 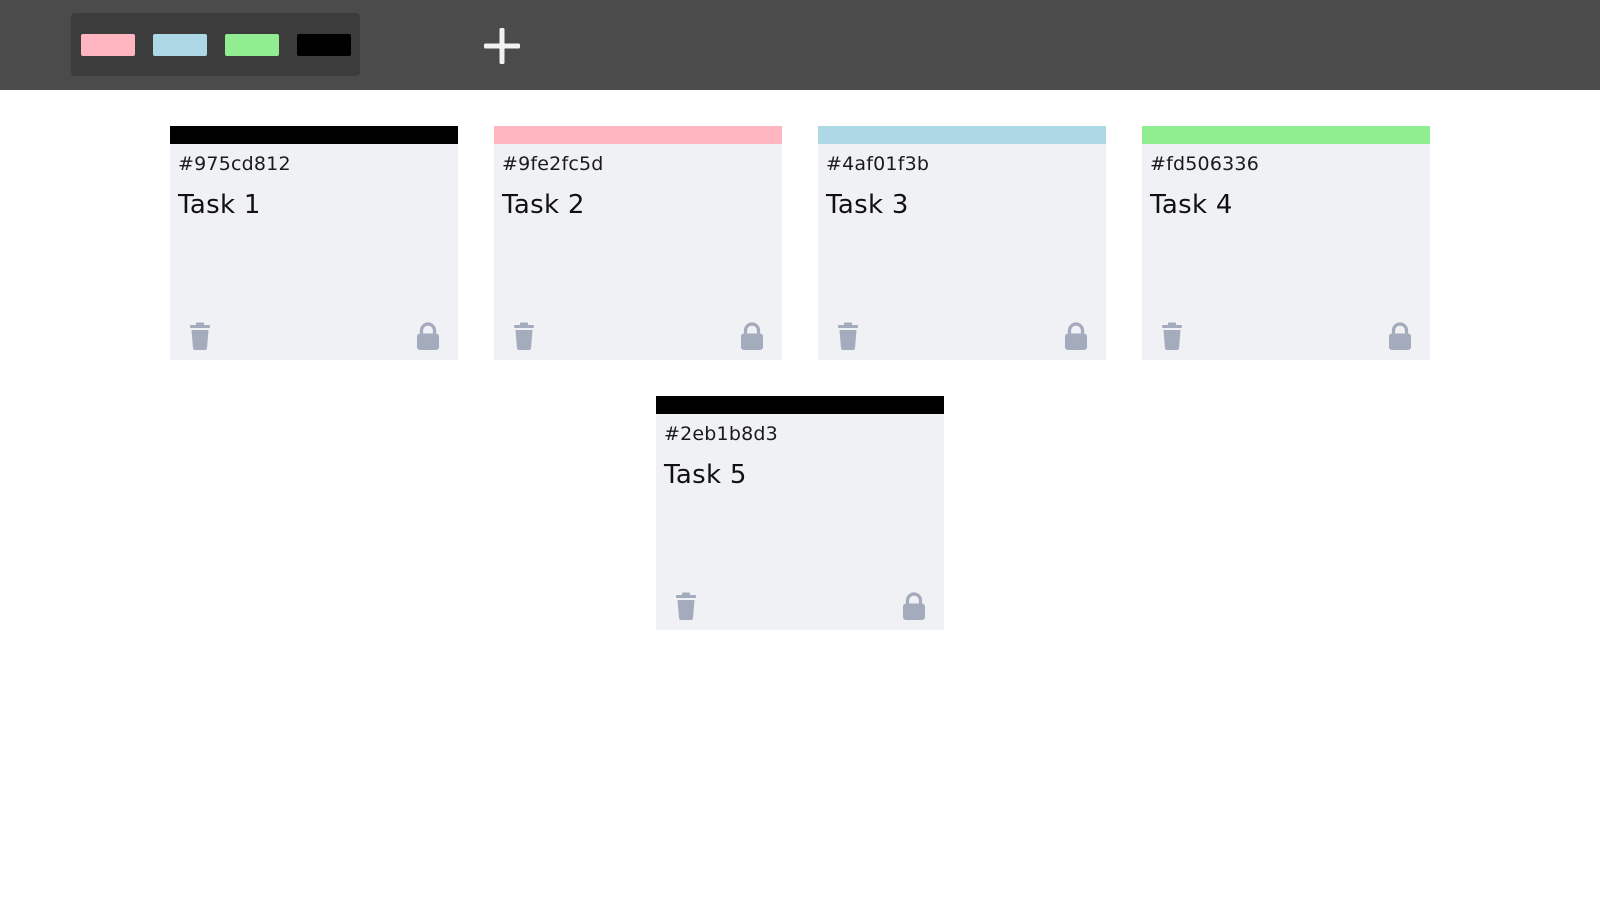 I want to click on add-ticket-button, so click(x=502, y=46).